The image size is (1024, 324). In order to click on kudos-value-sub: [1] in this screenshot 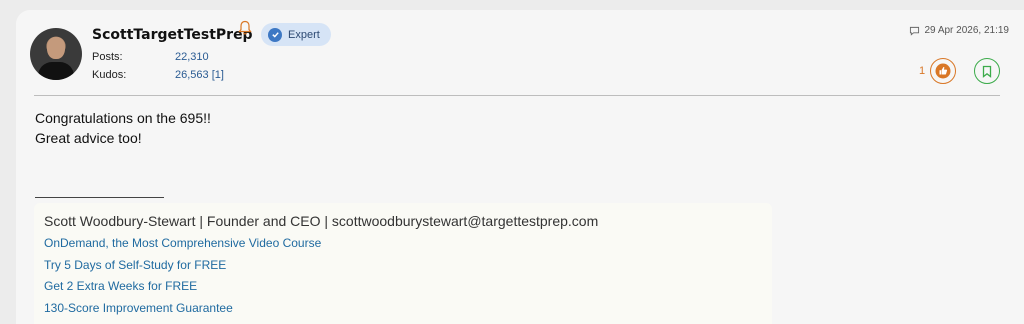, I will do `click(217, 75)`.